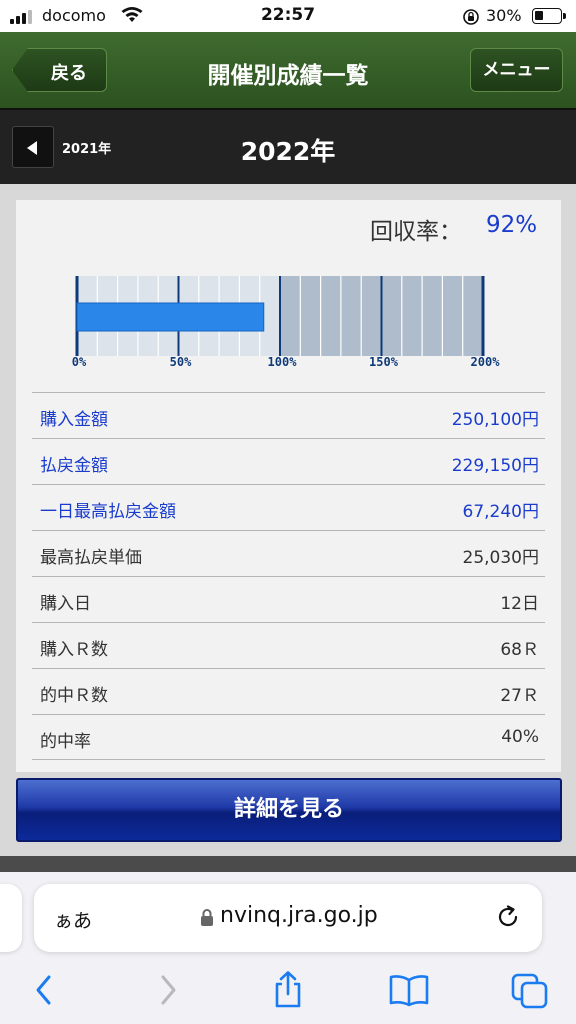 The image size is (576, 1024). I want to click on stat-label: 払戻金額, so click(74, 466).